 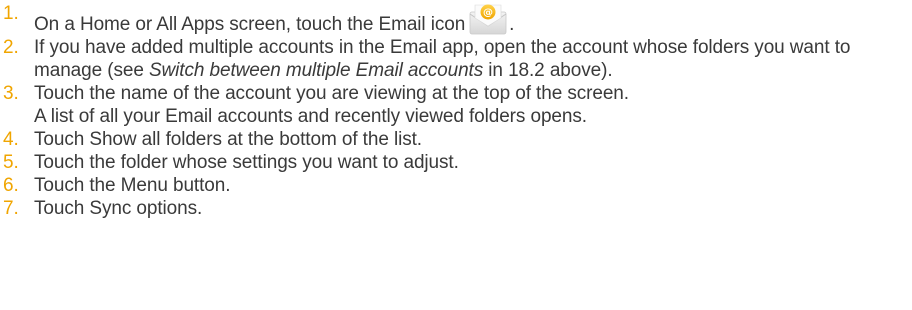 What do you see at coordinates (11, 162) in the screenshot?
I see `step-number: 5.` at bounding box center [11, 162].